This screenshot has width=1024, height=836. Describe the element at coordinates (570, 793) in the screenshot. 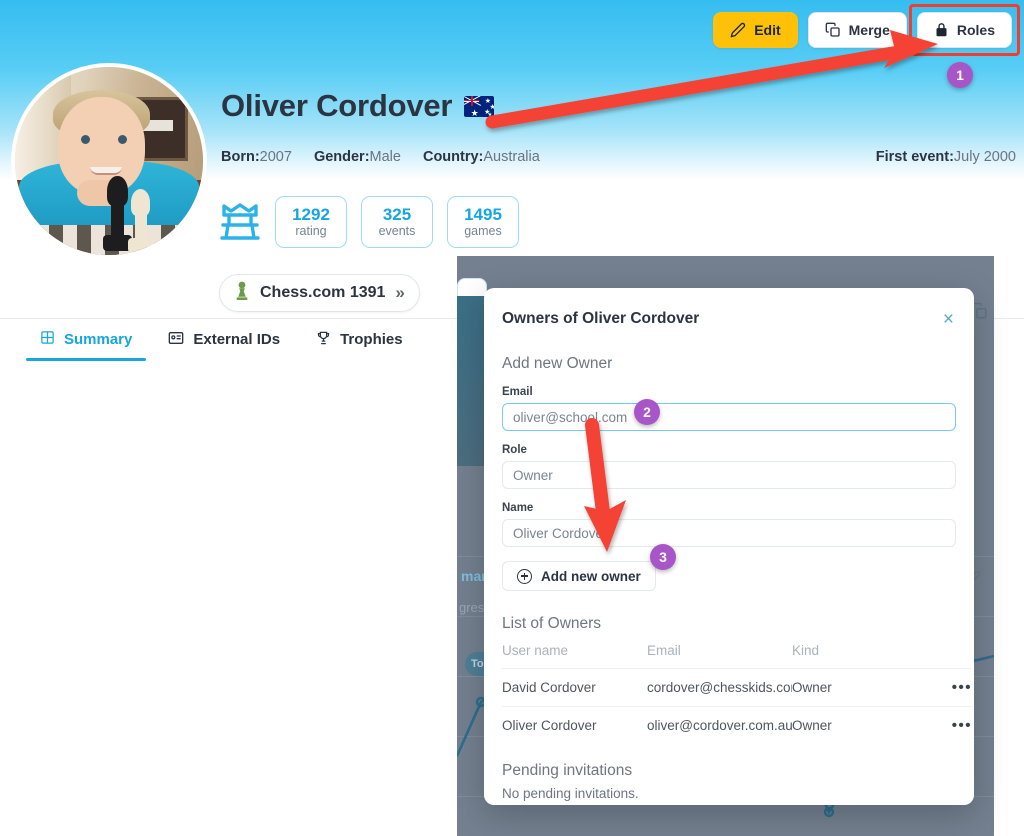

I see `pending-invitations-text: No pending invitations.` at that location.